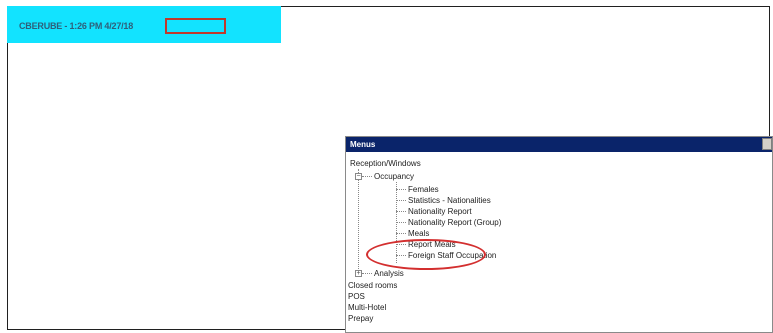  Describe the element at coordinates (358, 176) in the screenshot. I see `collapse-icon: −` at that location.